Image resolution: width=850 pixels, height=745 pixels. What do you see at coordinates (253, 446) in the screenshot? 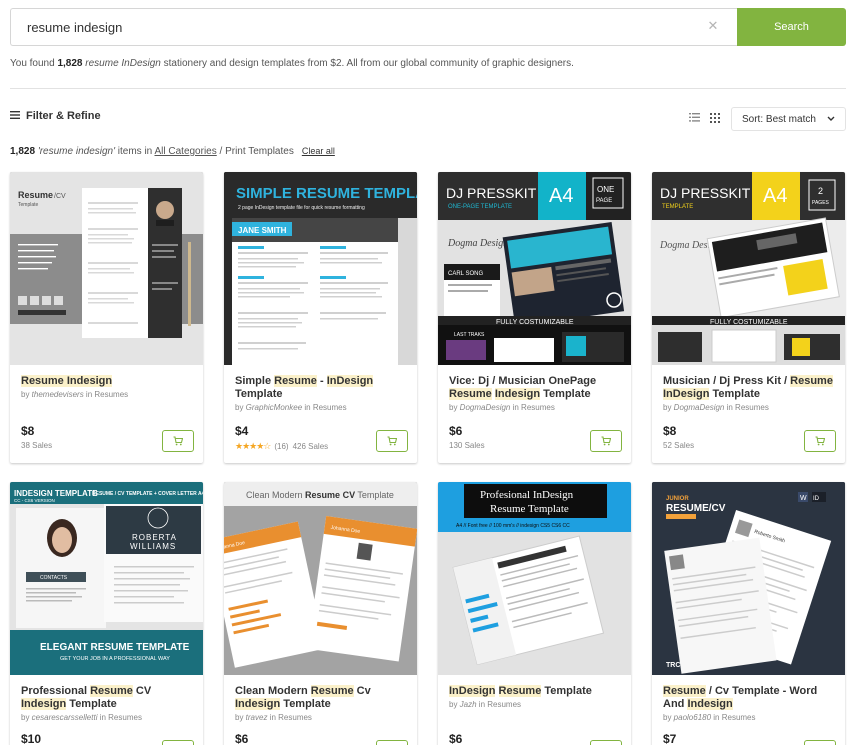
I see `star-rating-icon: ★★★★☆` at bounding box center [253, 446].